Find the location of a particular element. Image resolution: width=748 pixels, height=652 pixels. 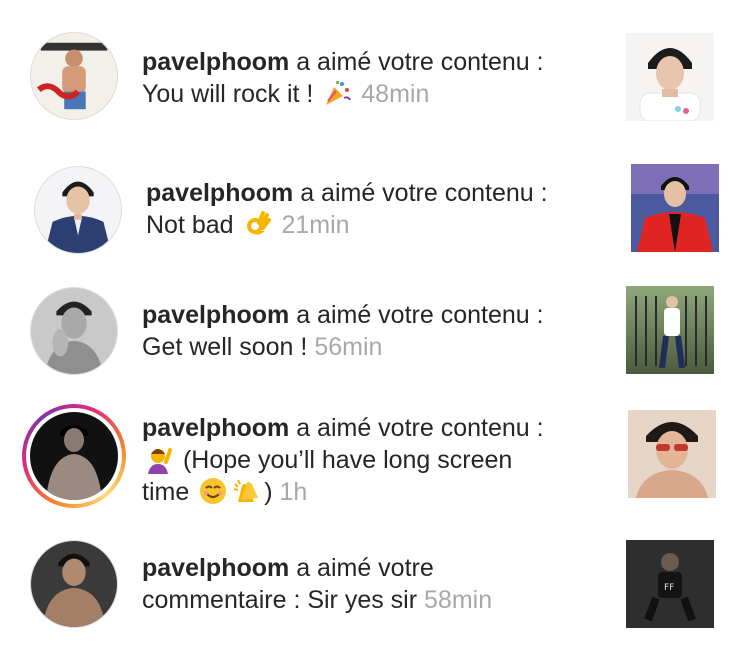

svg-text: FF is located at coordinates (669, 588).